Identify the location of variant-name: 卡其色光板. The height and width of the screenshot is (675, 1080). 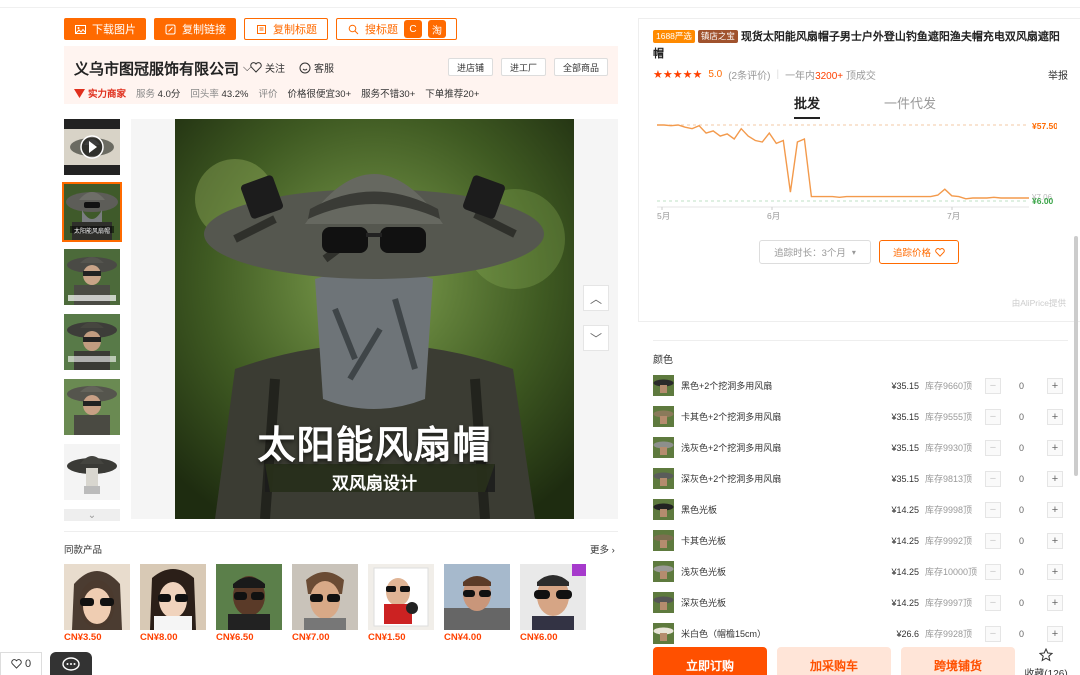
(704, 541).